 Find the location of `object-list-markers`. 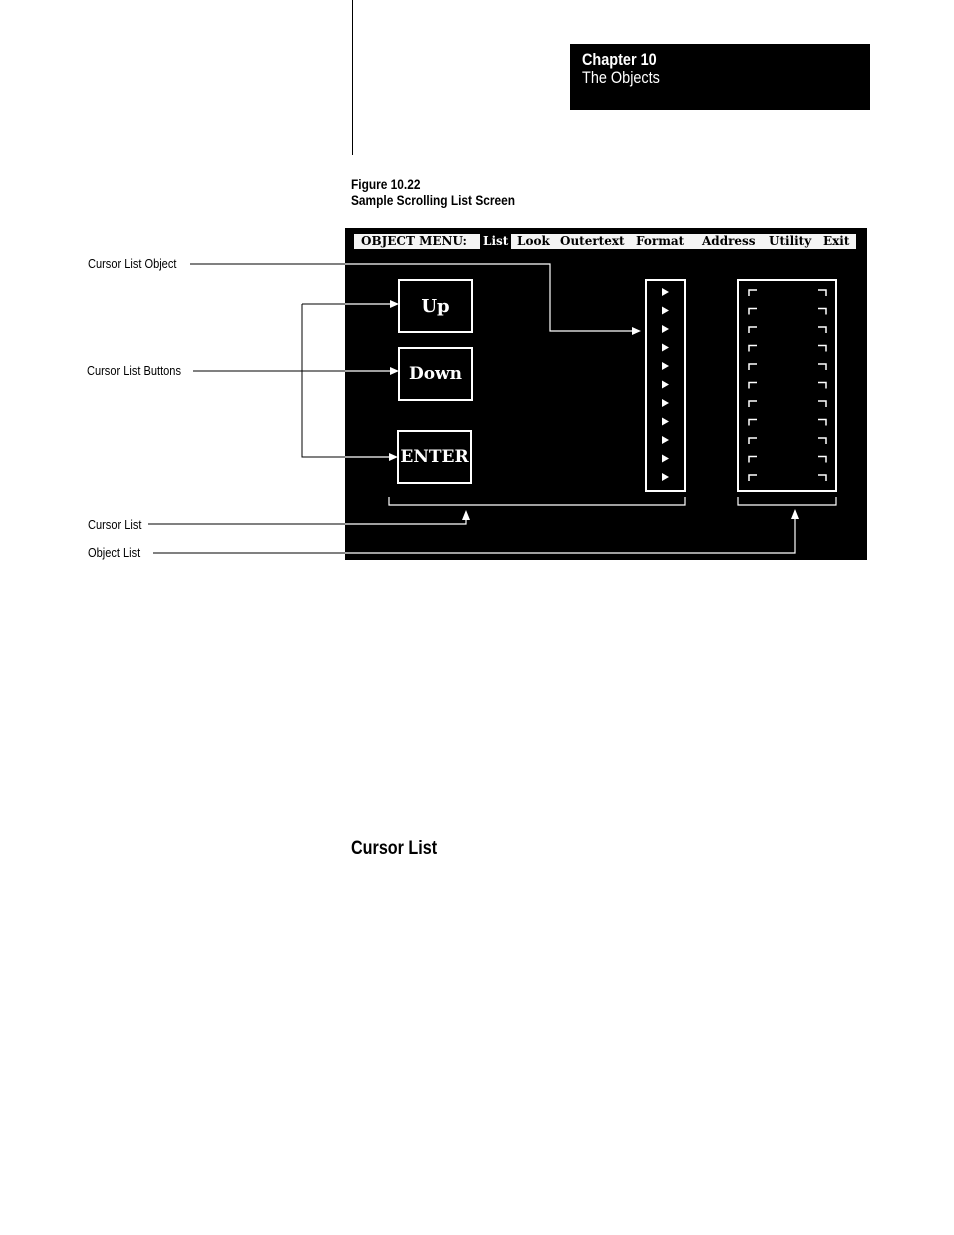

object-list-markers is located at coordinates (787, 385).